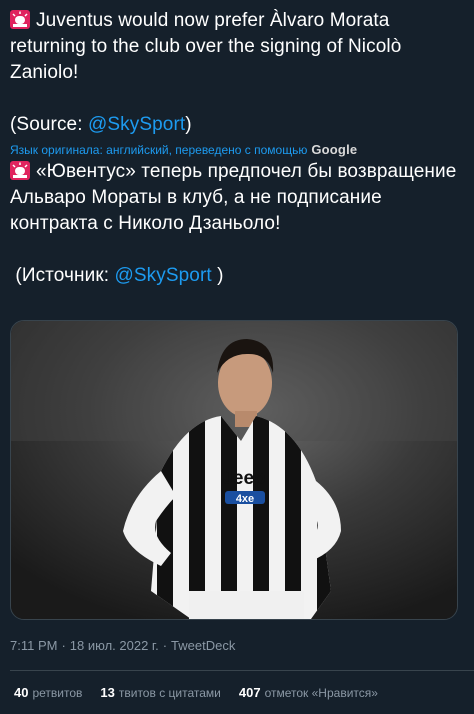  Describe the element at coordinates (62, 275) in the screenshot. I see `translated-source-prefix: (Источник:` at that location.